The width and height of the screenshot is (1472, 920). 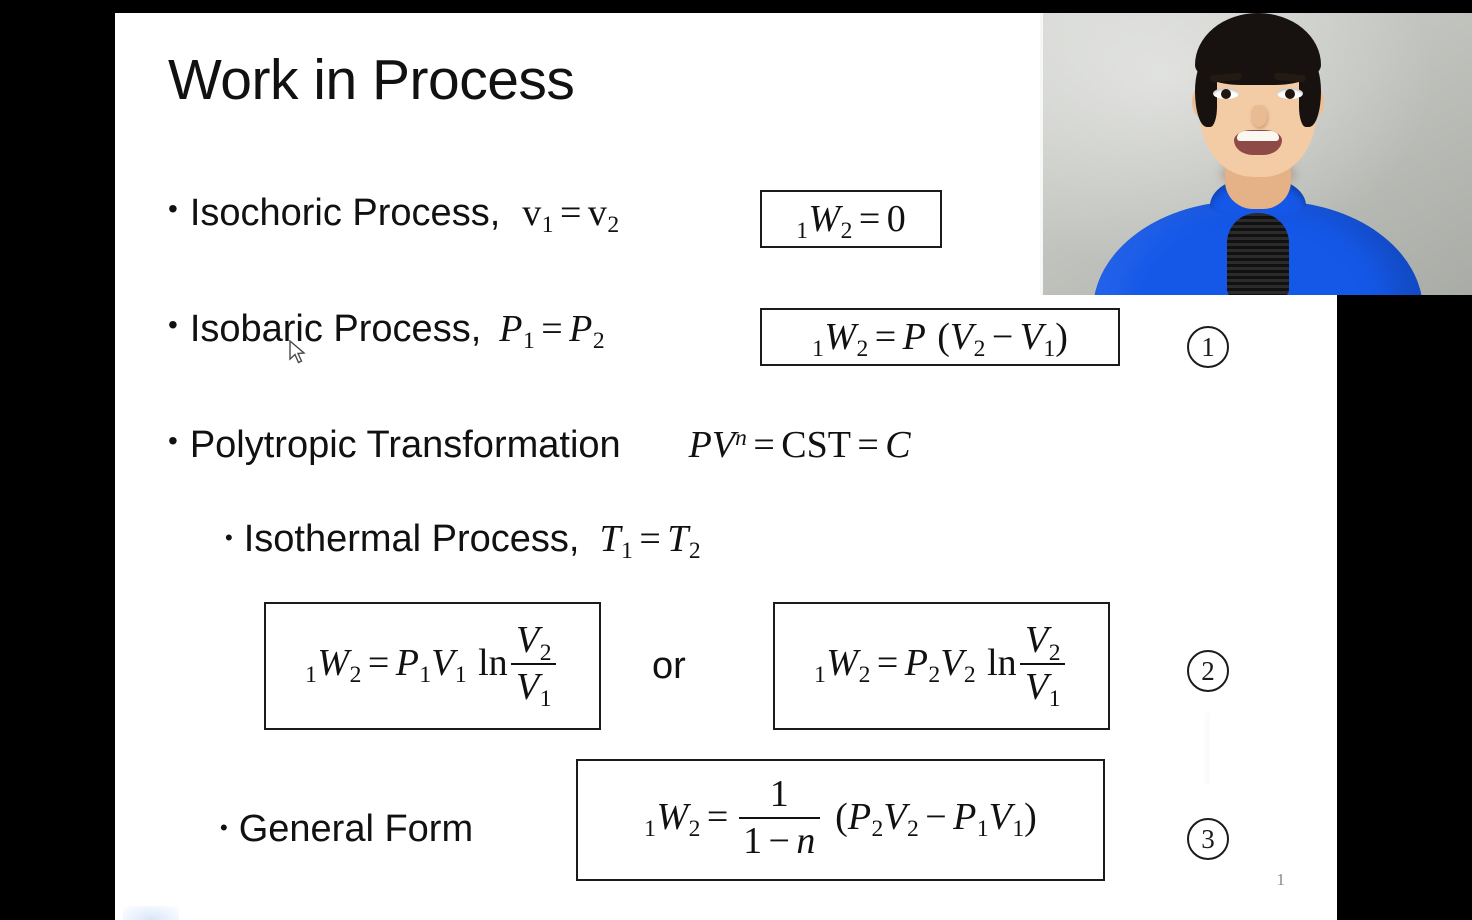 What do you see at coordinates (851, 221) in the screenshot?
I see `formula-isochoric: 1W2 = 0` at bounding box center [851, 221].